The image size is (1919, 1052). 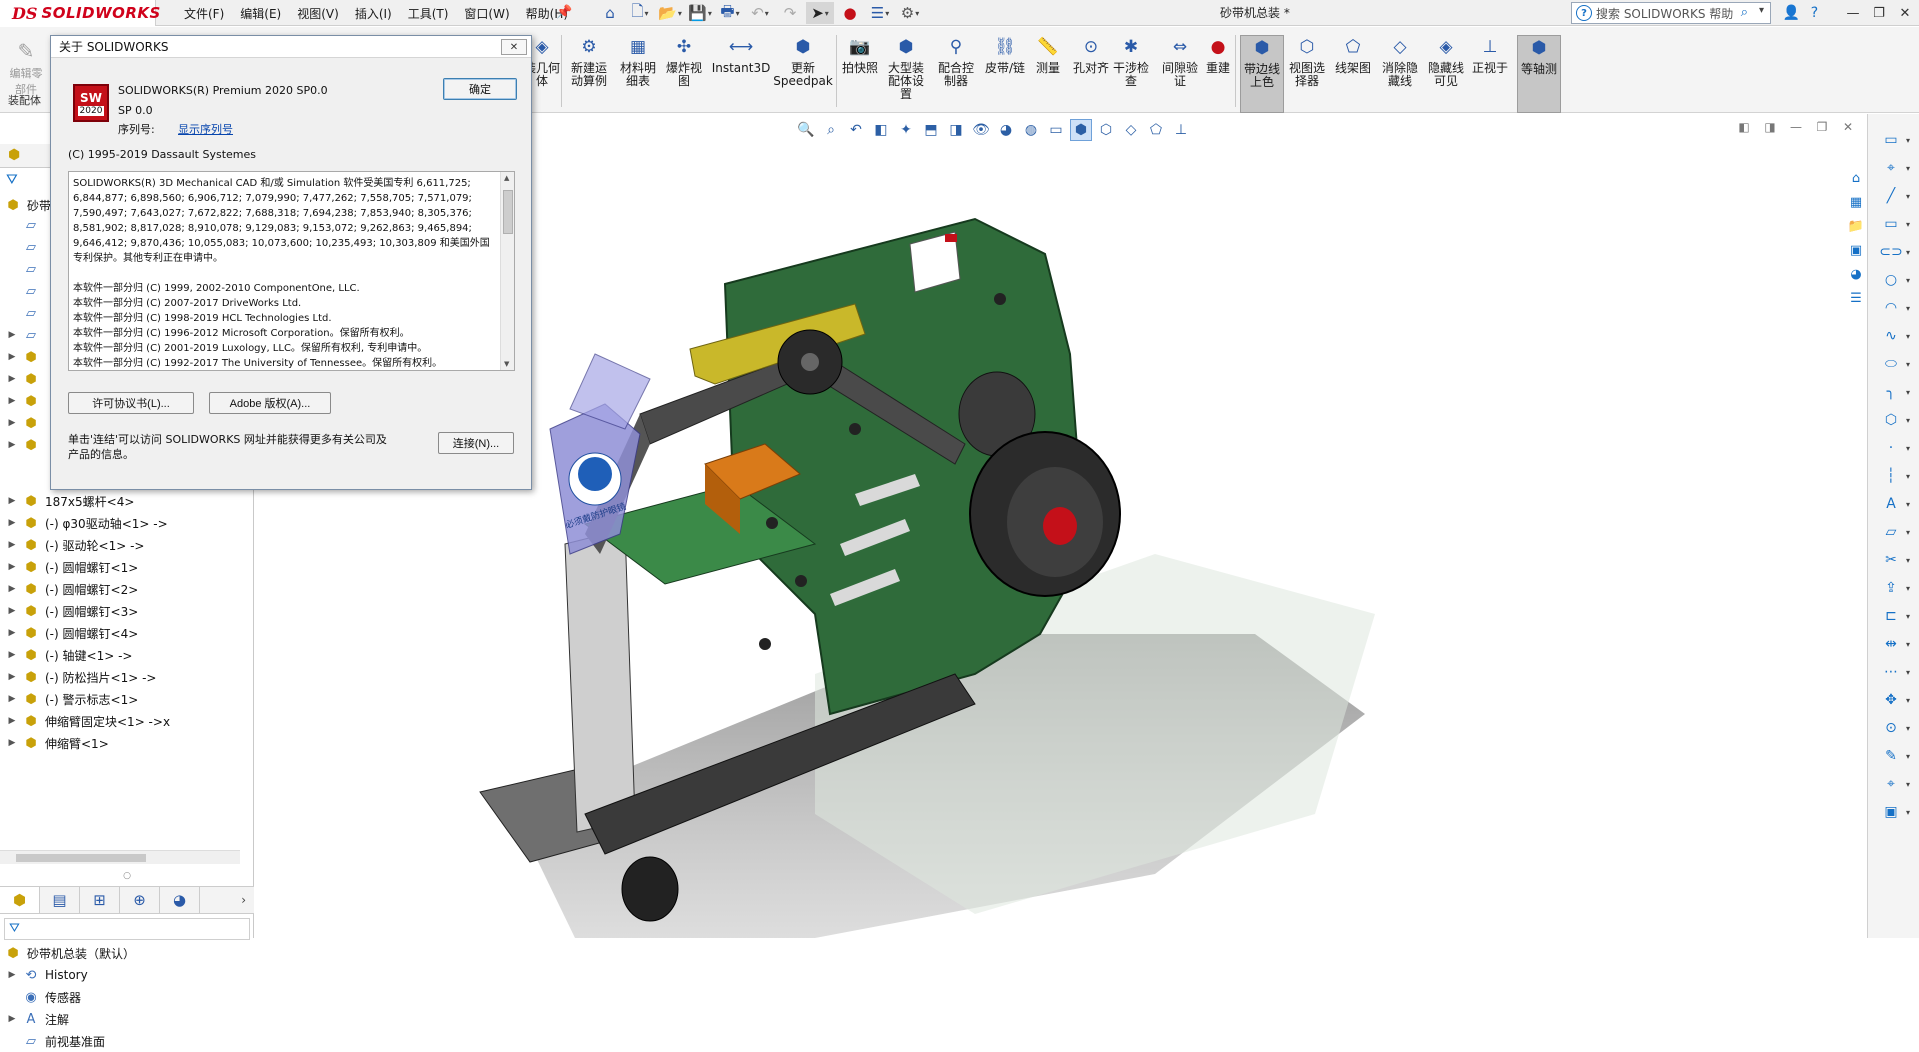 What do you see at coordinates (956, 130) in the screenshot?
I see `display-style-icon: ◨` at bounding box center [956, 130].